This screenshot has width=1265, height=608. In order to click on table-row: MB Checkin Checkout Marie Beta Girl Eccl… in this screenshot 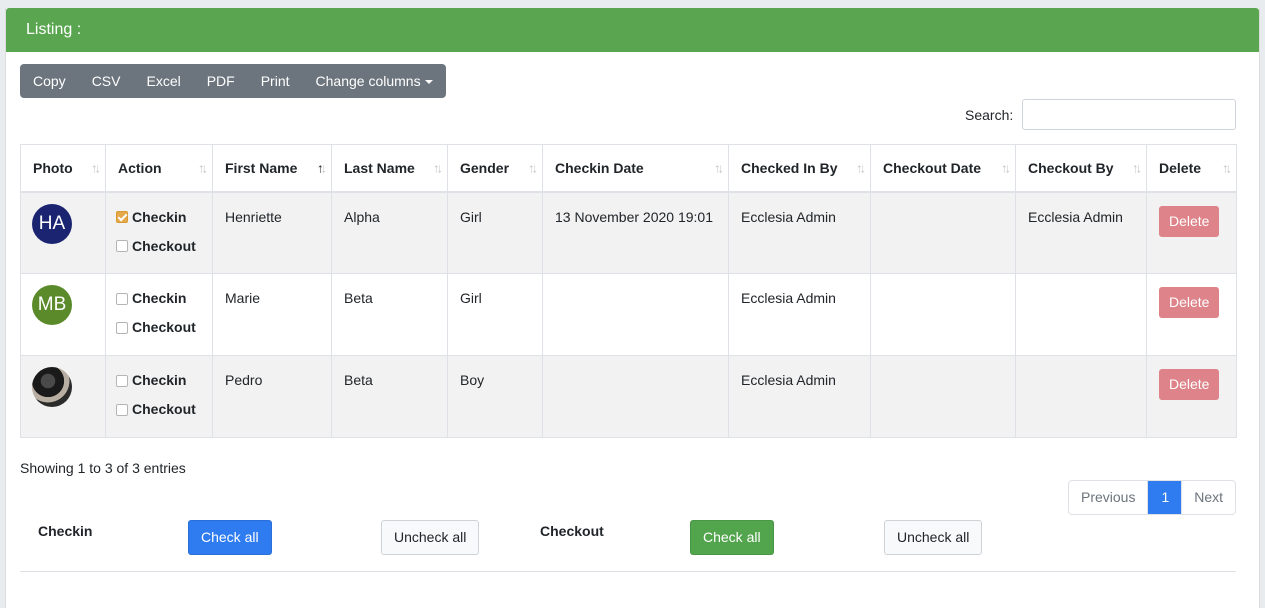, I will do `click(628, 314)`.